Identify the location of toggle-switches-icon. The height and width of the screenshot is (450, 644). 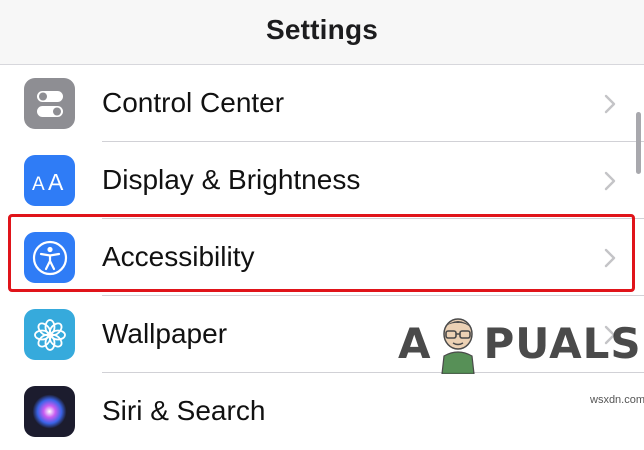
(49, 103).